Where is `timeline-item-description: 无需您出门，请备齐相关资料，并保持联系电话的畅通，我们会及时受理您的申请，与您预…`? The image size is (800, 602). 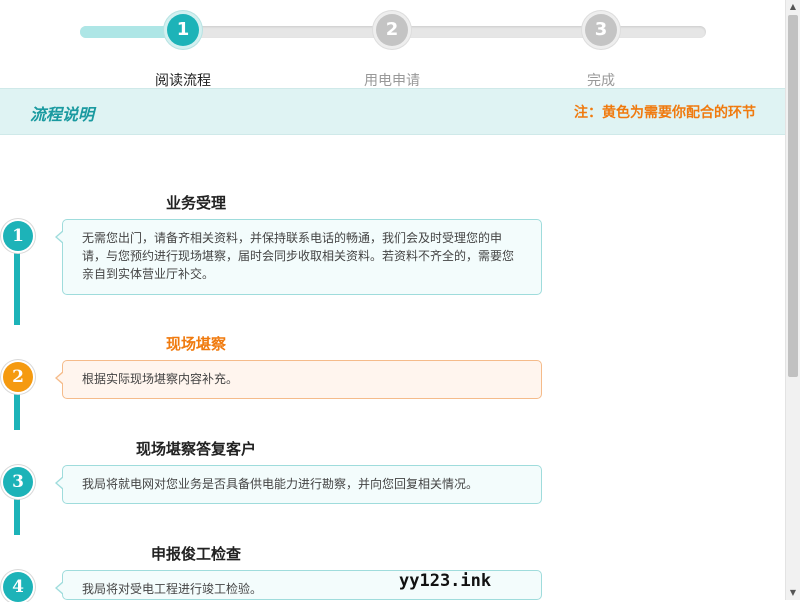 timeline-item-description: 无需您出门，请备齐相关资料，并保持联系电话的畅通，我们会及时受理您的申请，与您预… is located at coordinates (298, 257).